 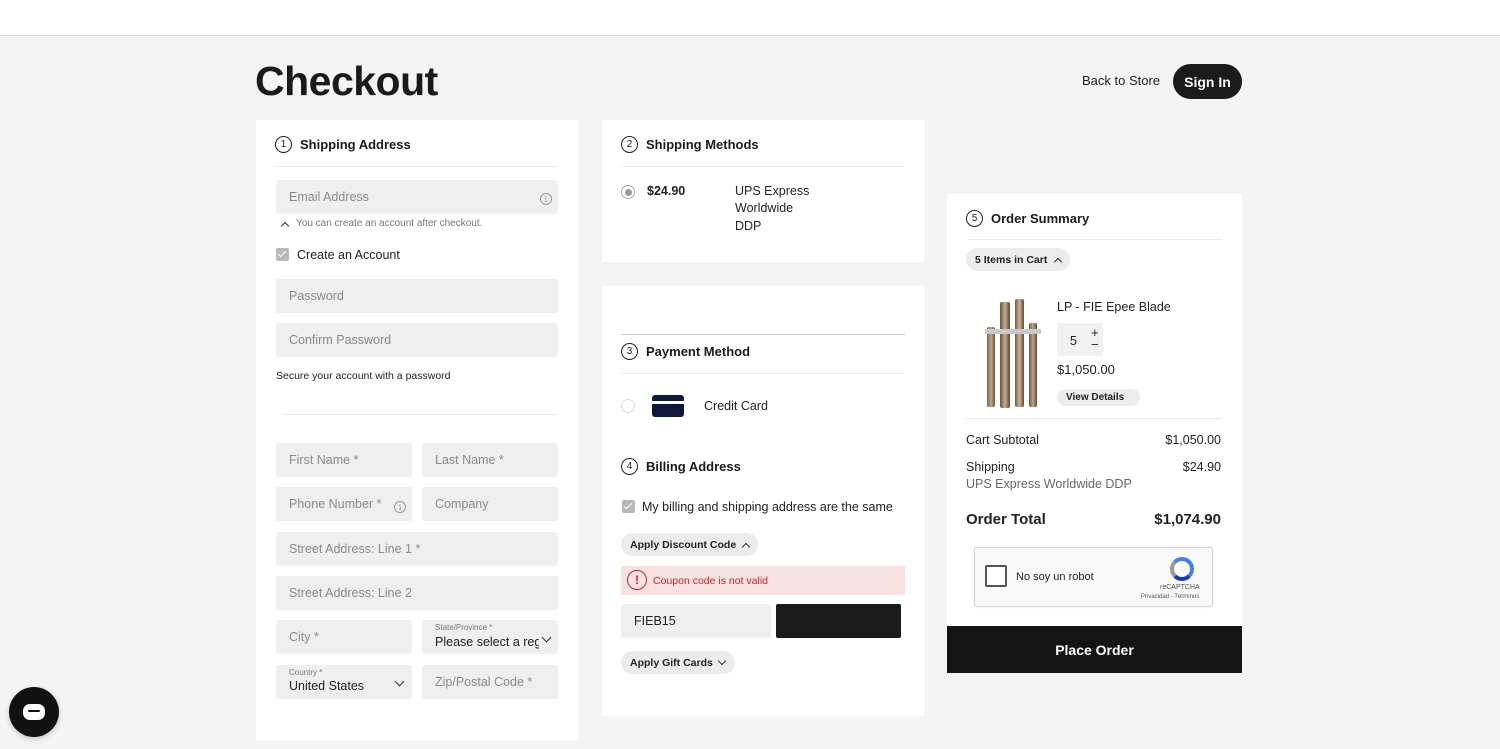 What do you see at coordinates (1182, 569) in the screenshot?
I see `recaptcha-logo-icon` at bounding box center [1182, 569].